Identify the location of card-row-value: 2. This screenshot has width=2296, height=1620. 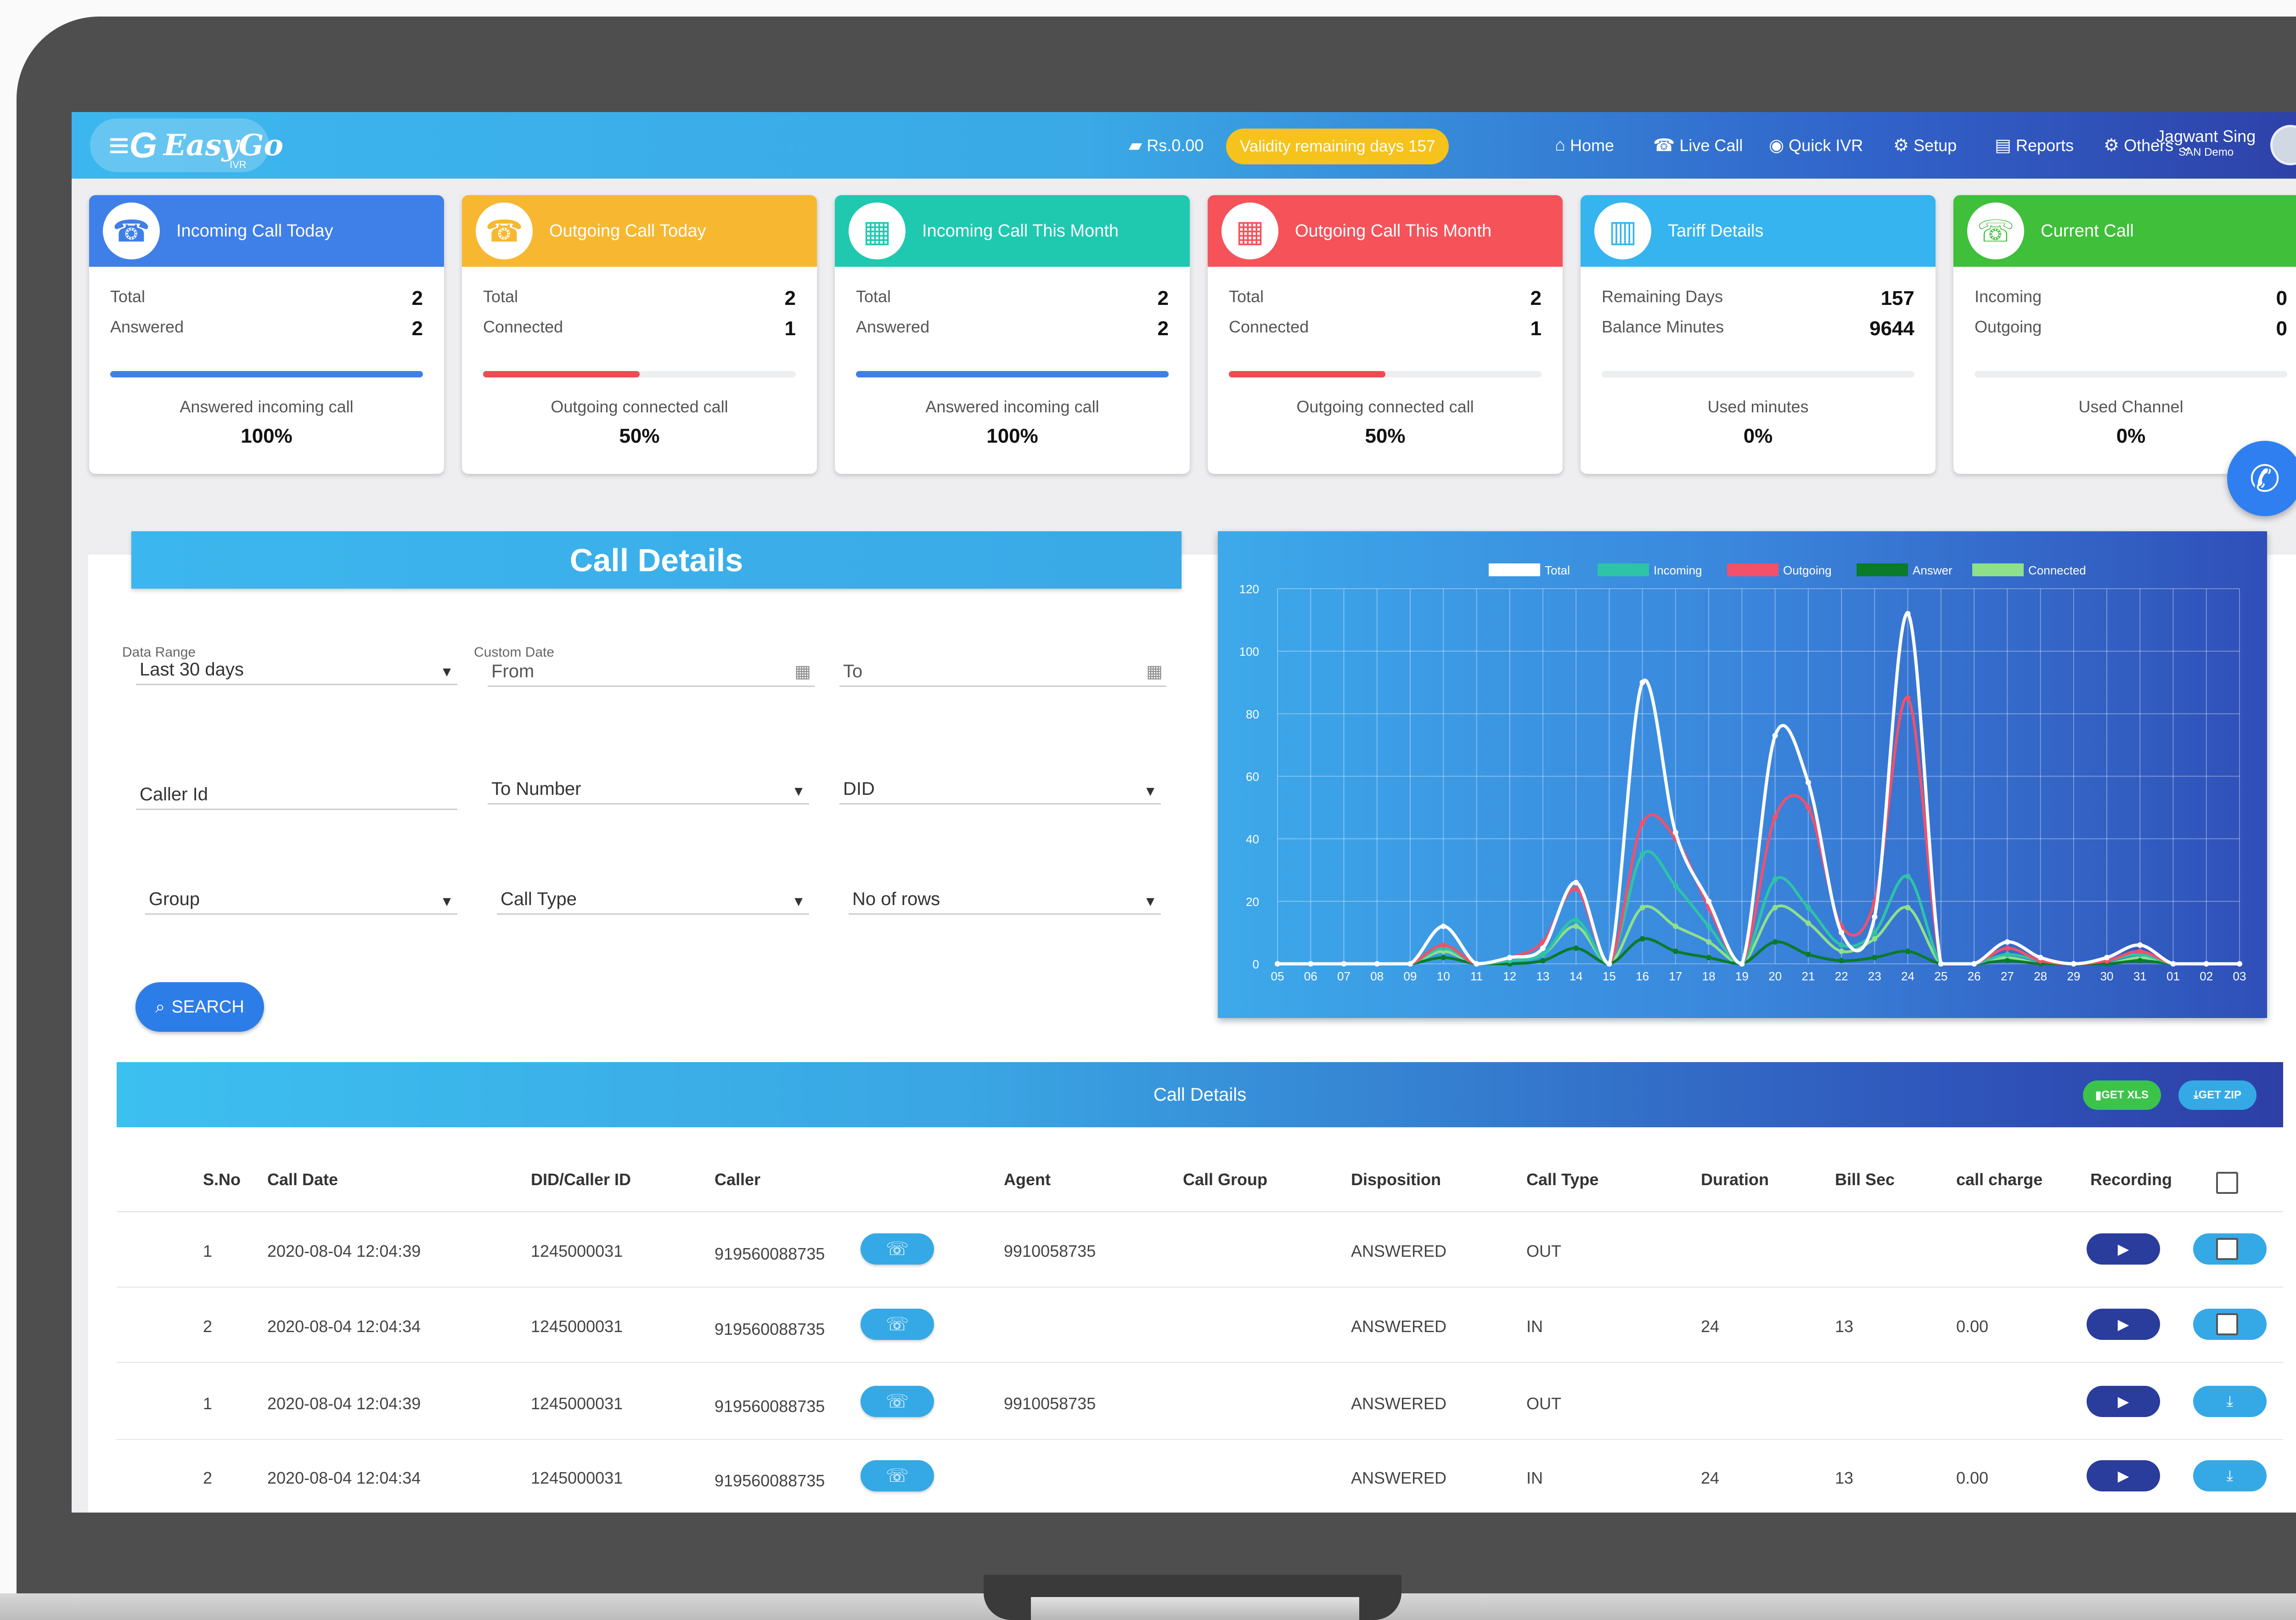
(417, 328).